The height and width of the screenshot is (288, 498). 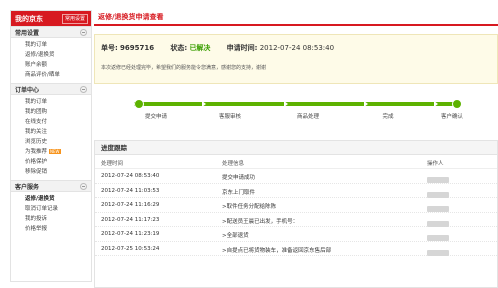 I want to click on common-settings-button: 常用设置, so click(x=74, y=18).